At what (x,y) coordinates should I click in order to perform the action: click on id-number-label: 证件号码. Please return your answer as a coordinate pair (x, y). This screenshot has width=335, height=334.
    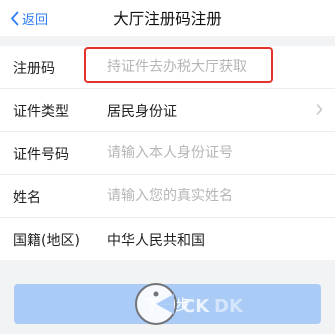
    Looking at the image, I should click on (41, 155).